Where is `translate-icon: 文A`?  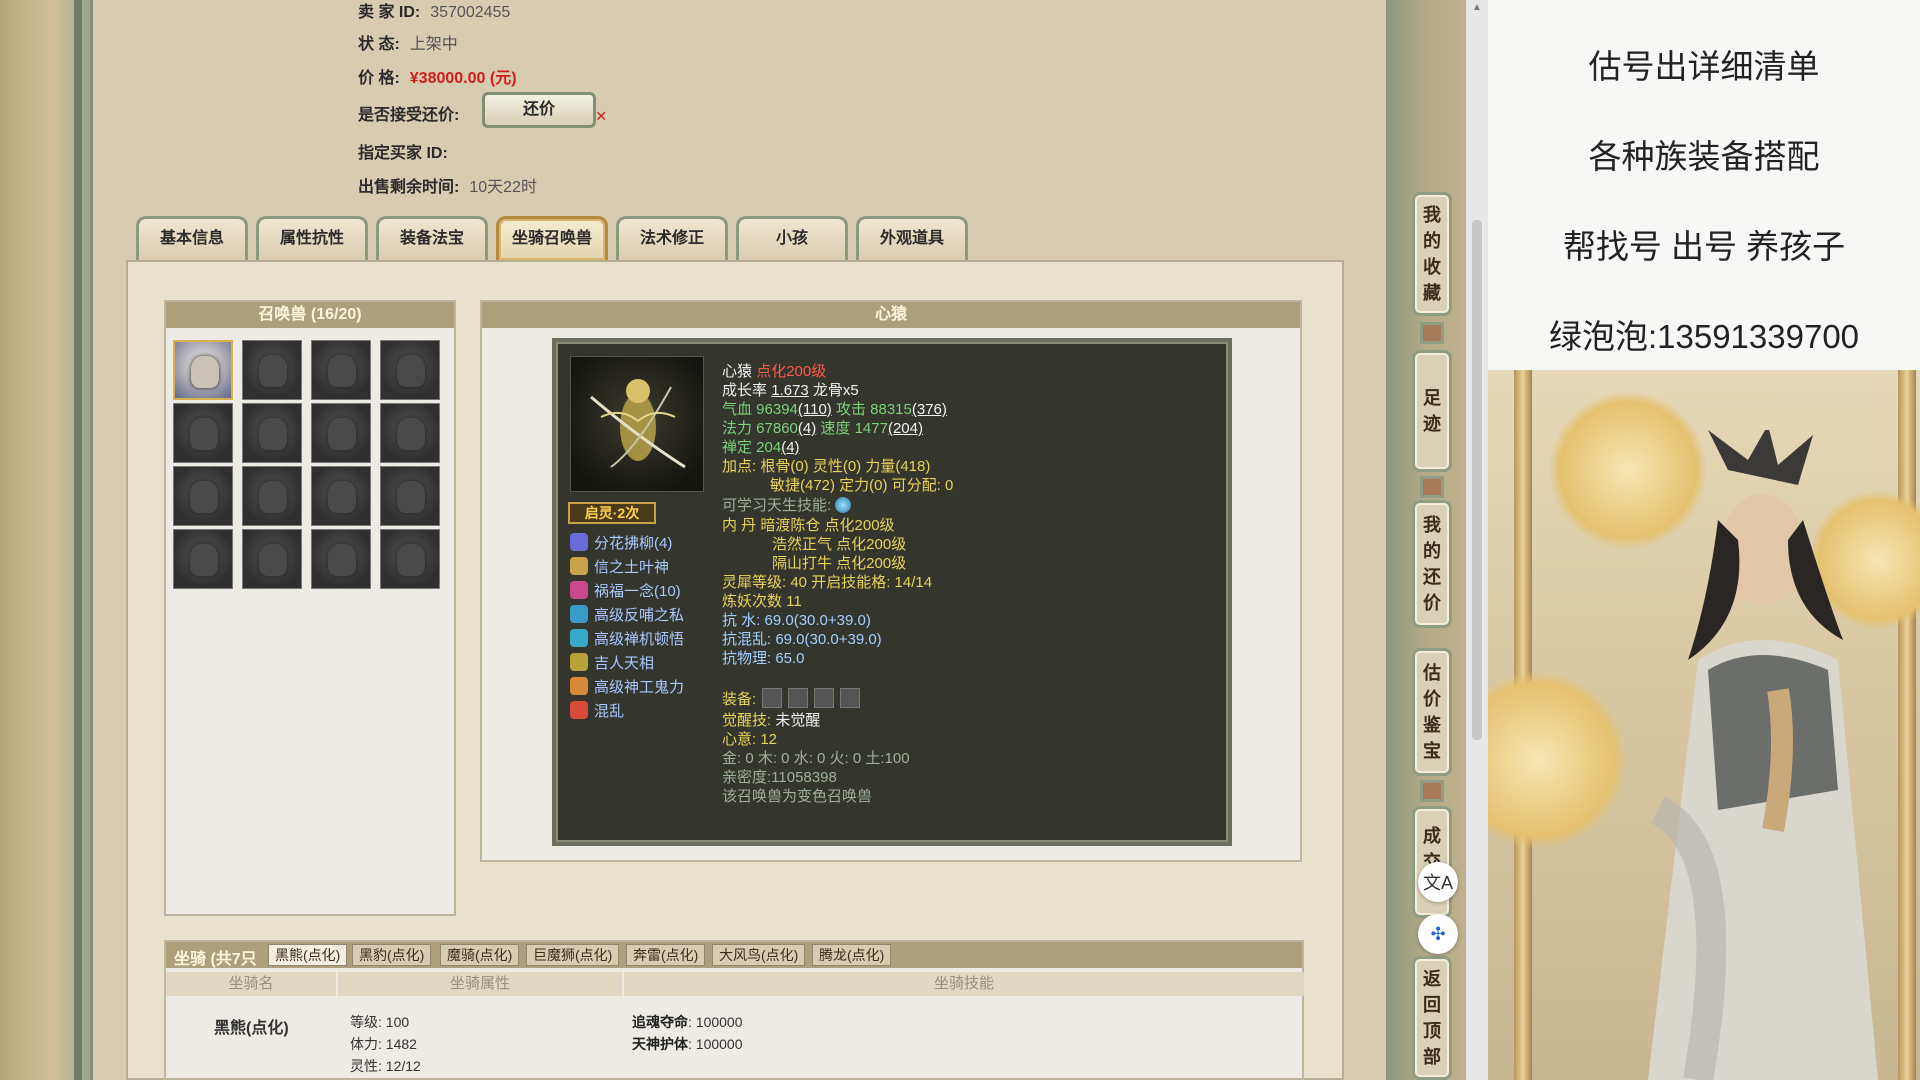
translate-icon: 文A is located at coordinates (1438, 882).